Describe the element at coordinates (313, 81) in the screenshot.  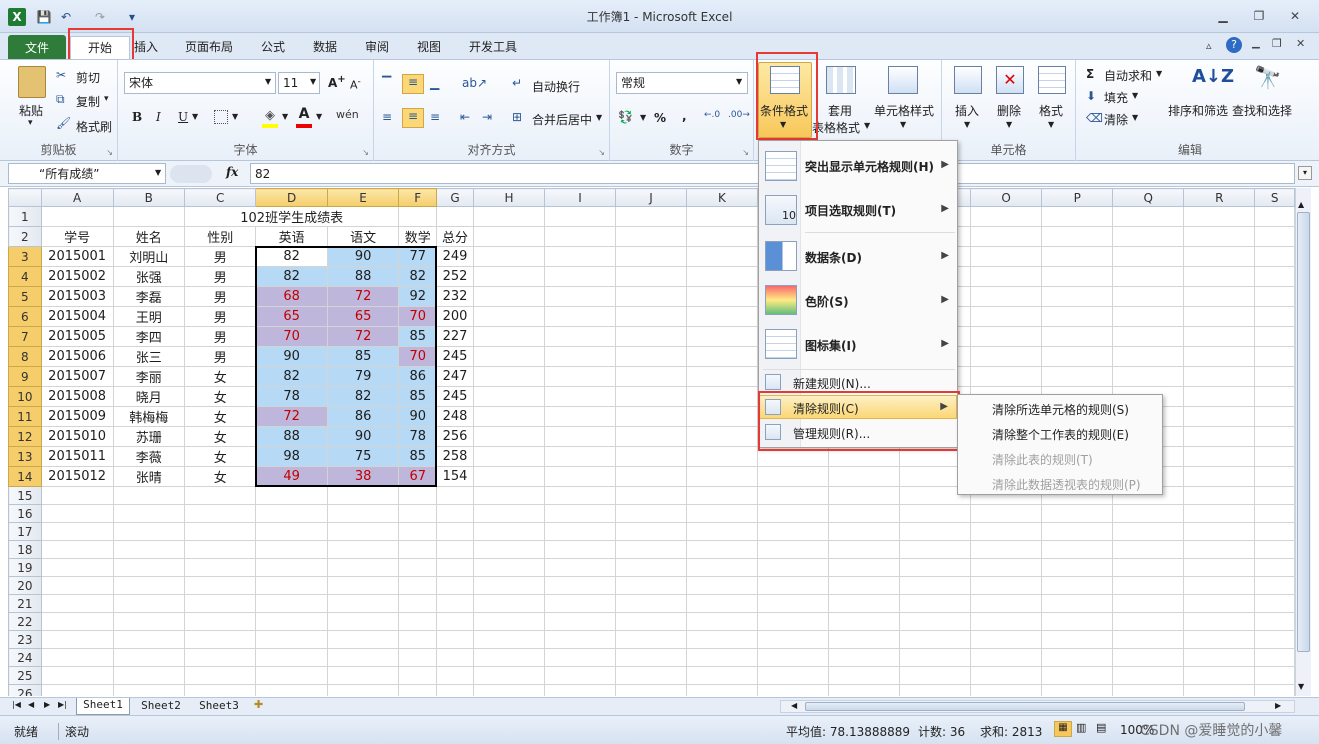
I see `font-size-dropdown-icon: ▼` at that location.